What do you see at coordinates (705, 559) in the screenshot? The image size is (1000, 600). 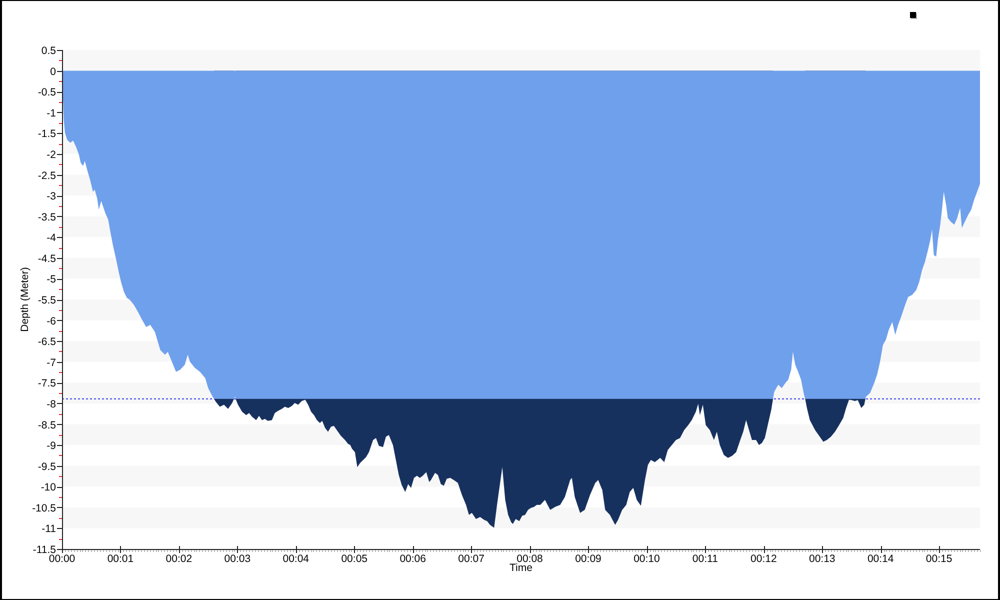 I see `x-tick-label: 00:11` at bounding box center [705, 559].